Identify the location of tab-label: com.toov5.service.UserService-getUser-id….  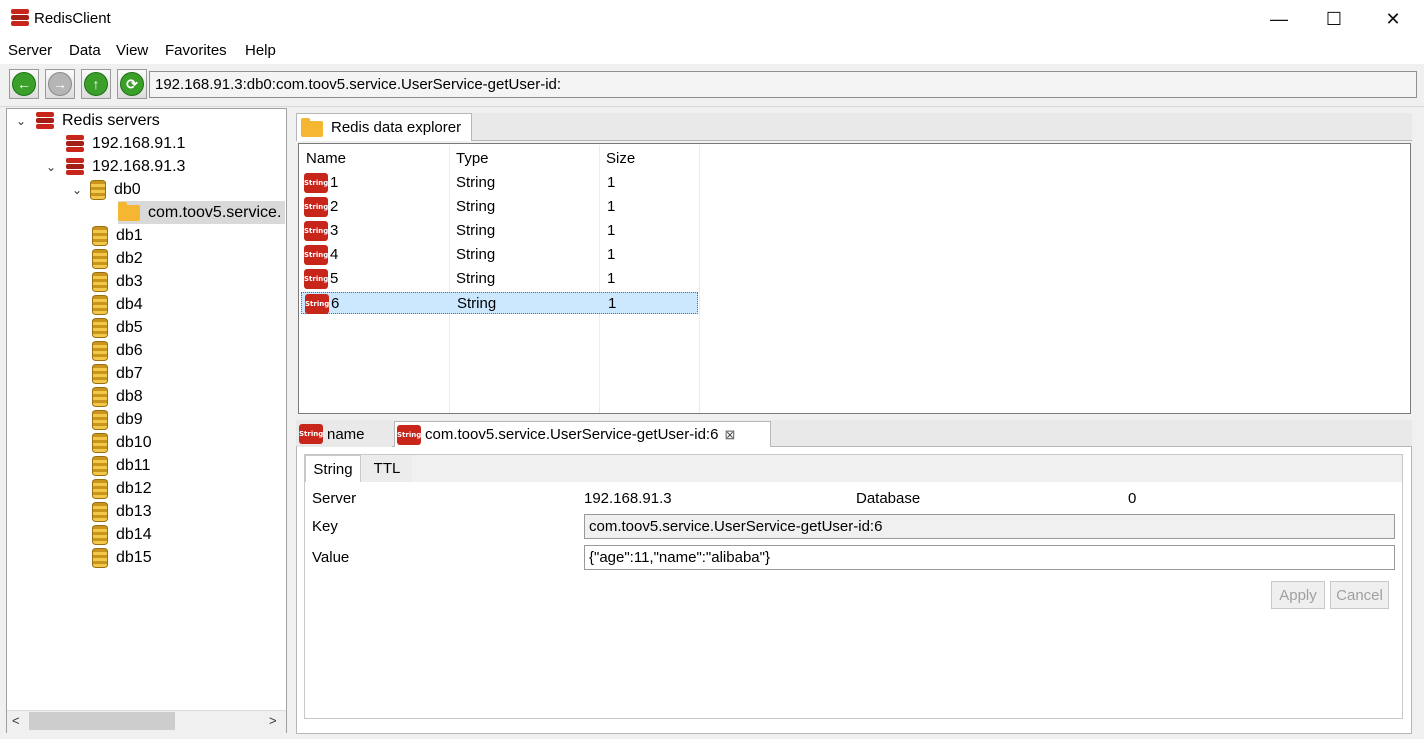
(572, 434).